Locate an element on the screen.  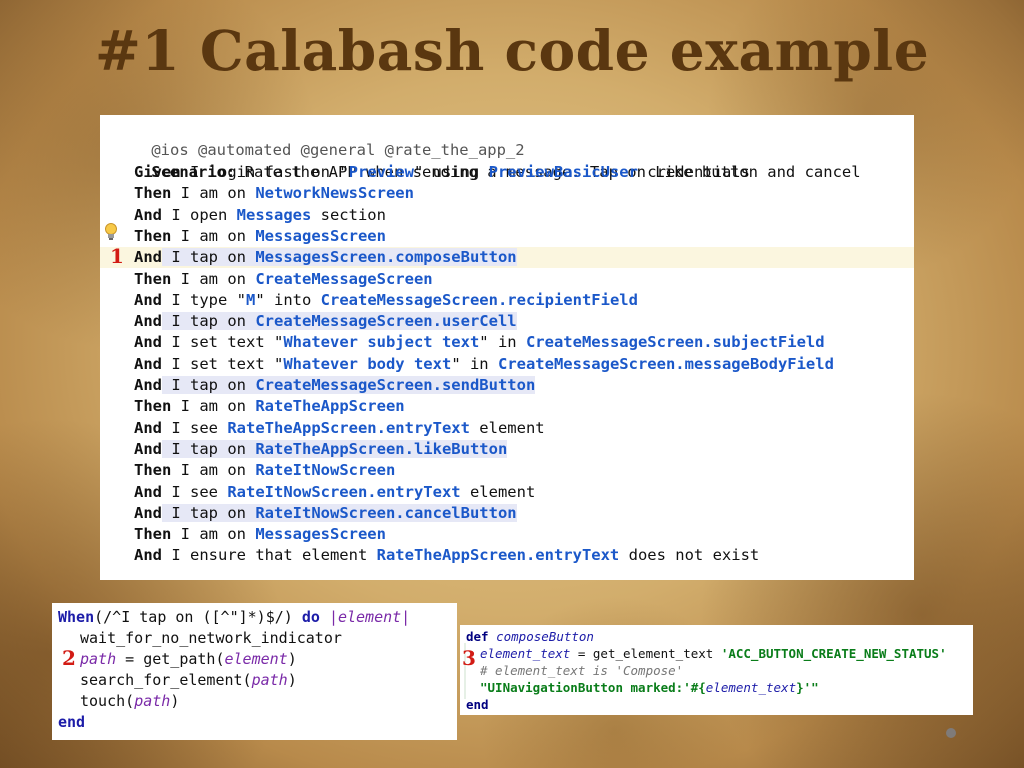
screen-reference: MessagesScreen.composeButton is located at coordinates (386, 257).